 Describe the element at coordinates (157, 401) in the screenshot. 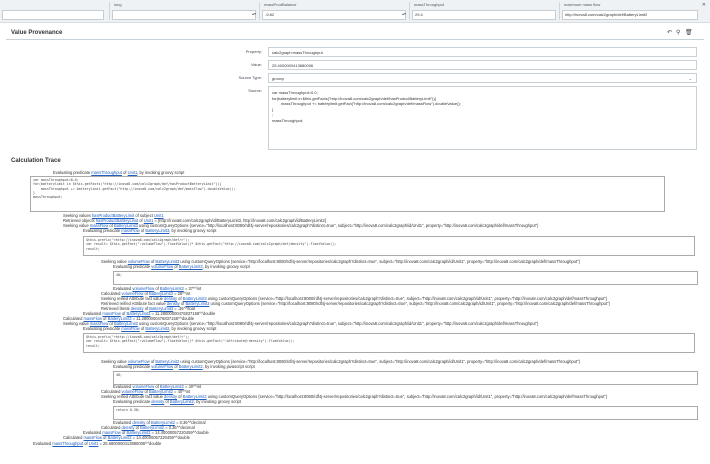

I see `trace-link: density` at that location.